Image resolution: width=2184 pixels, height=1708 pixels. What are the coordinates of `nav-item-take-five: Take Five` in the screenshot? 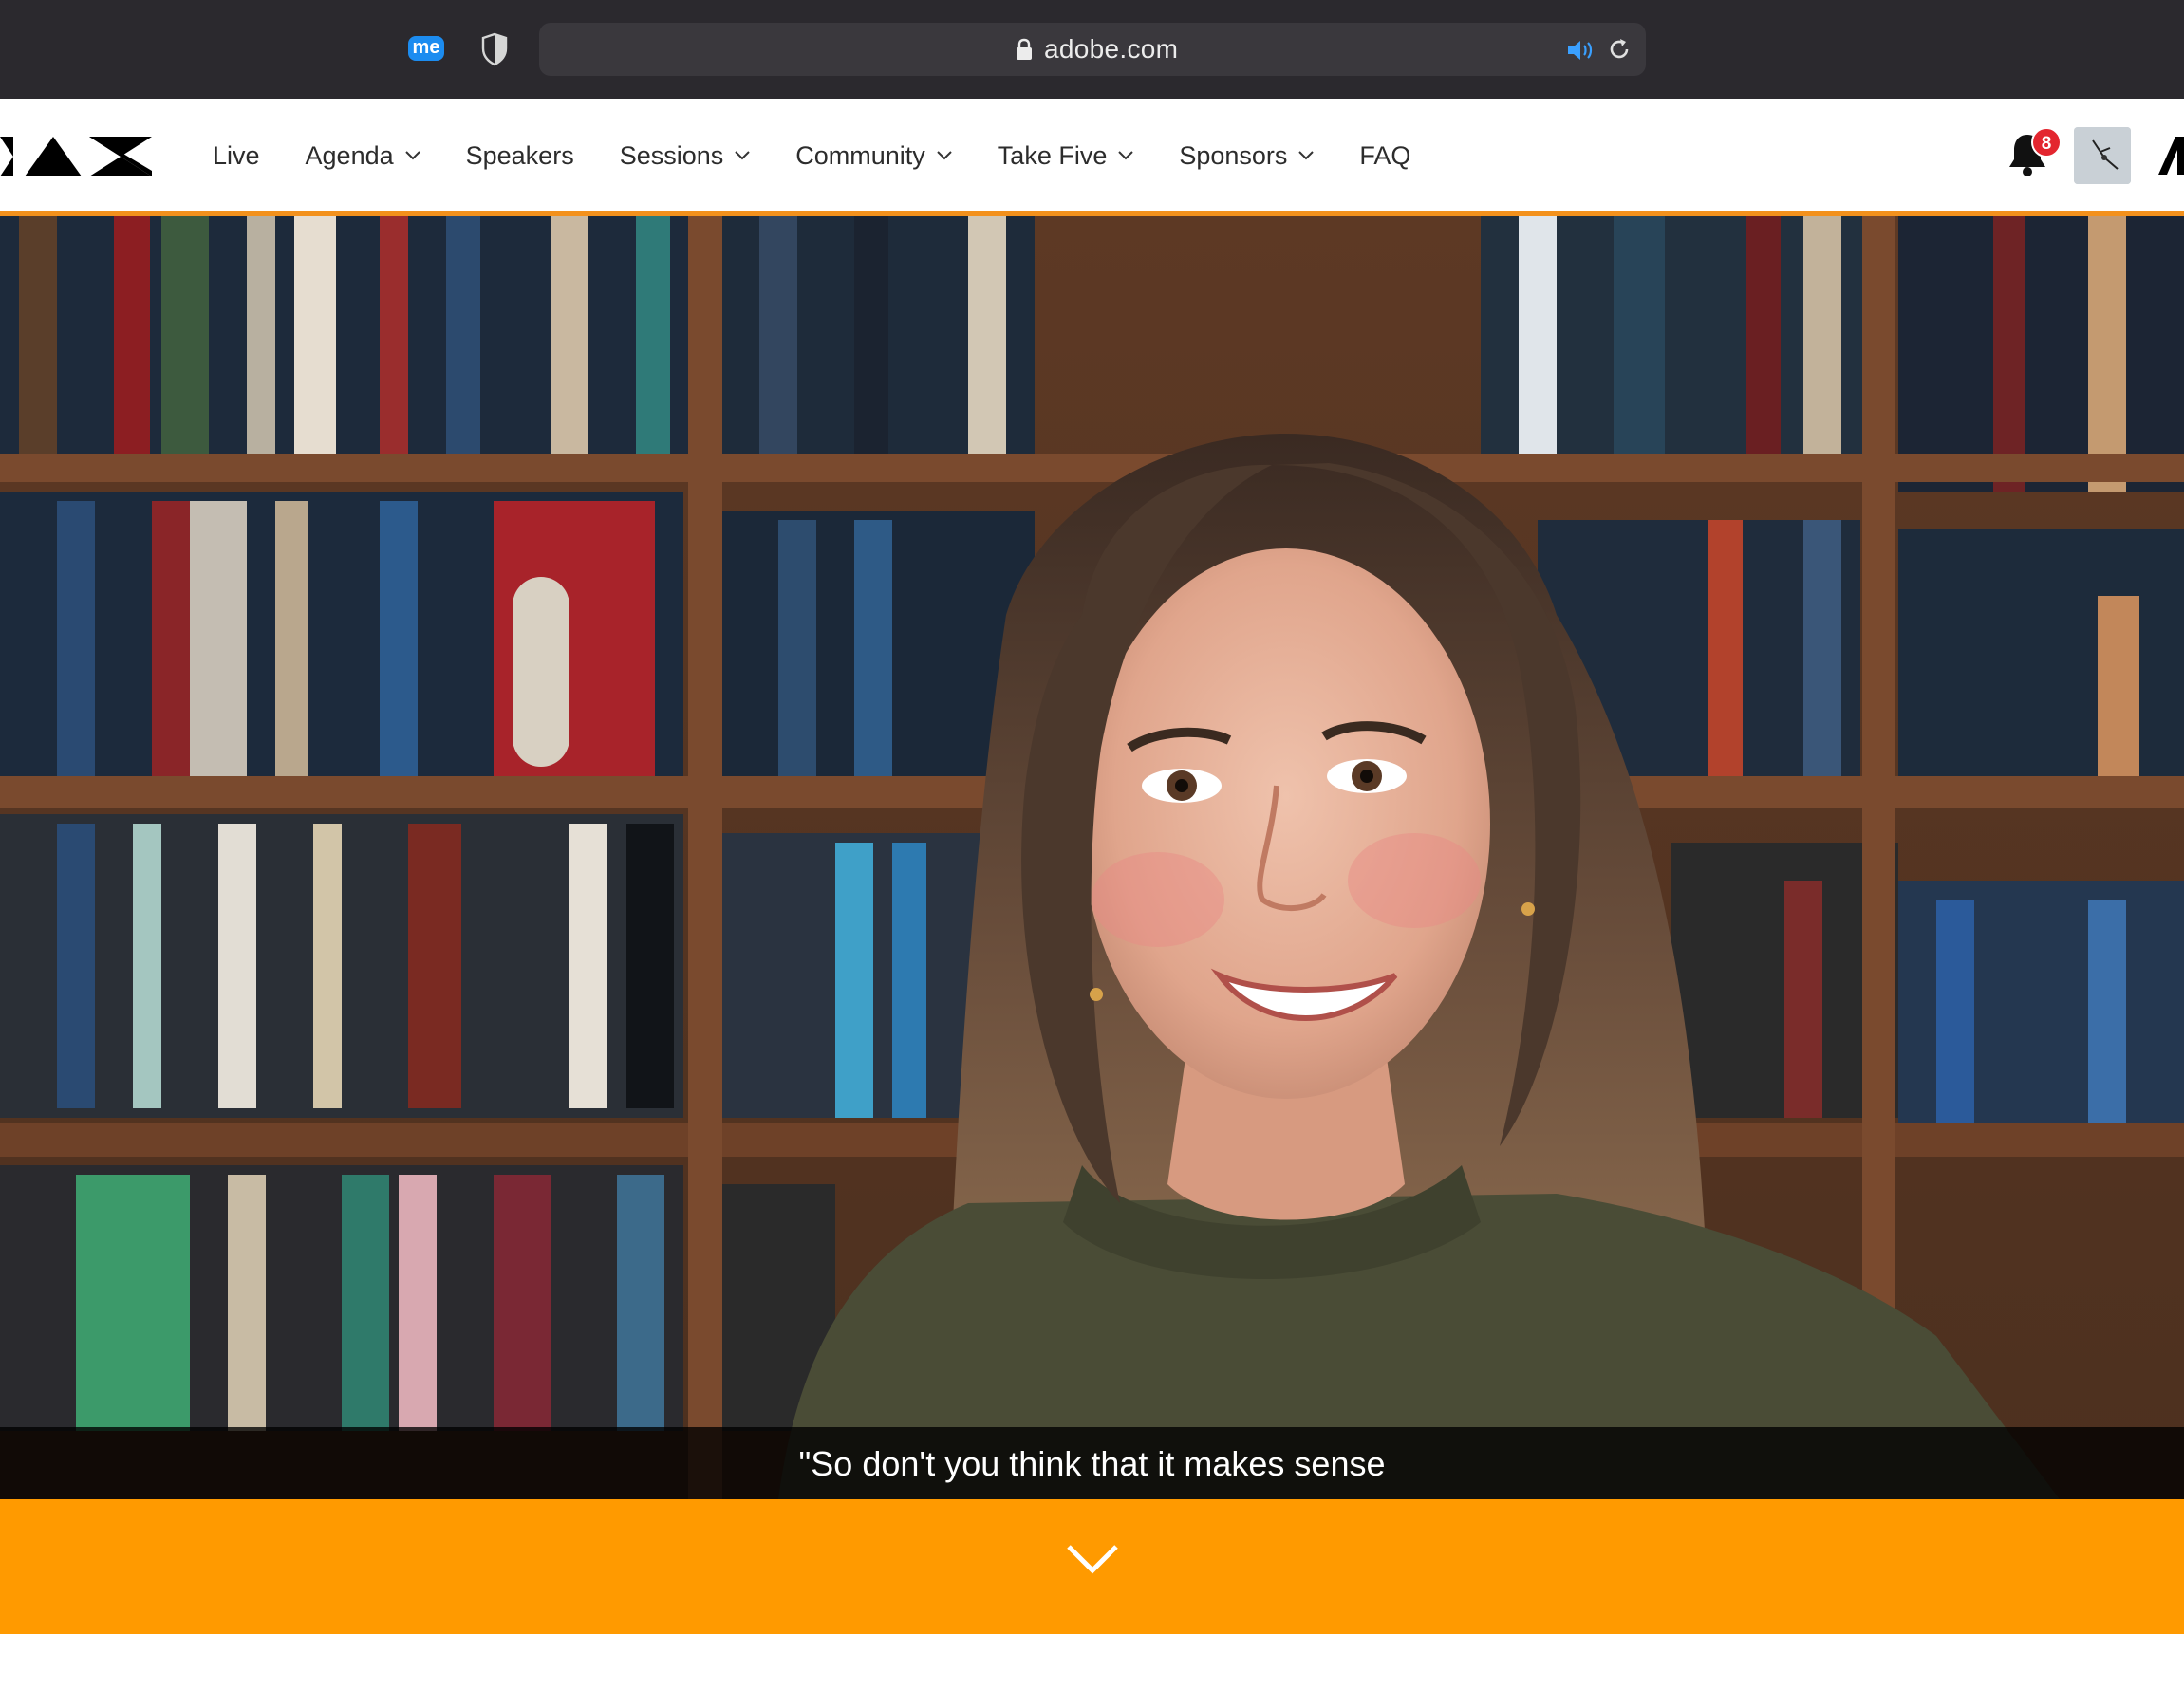 It's located at (1066, 156).